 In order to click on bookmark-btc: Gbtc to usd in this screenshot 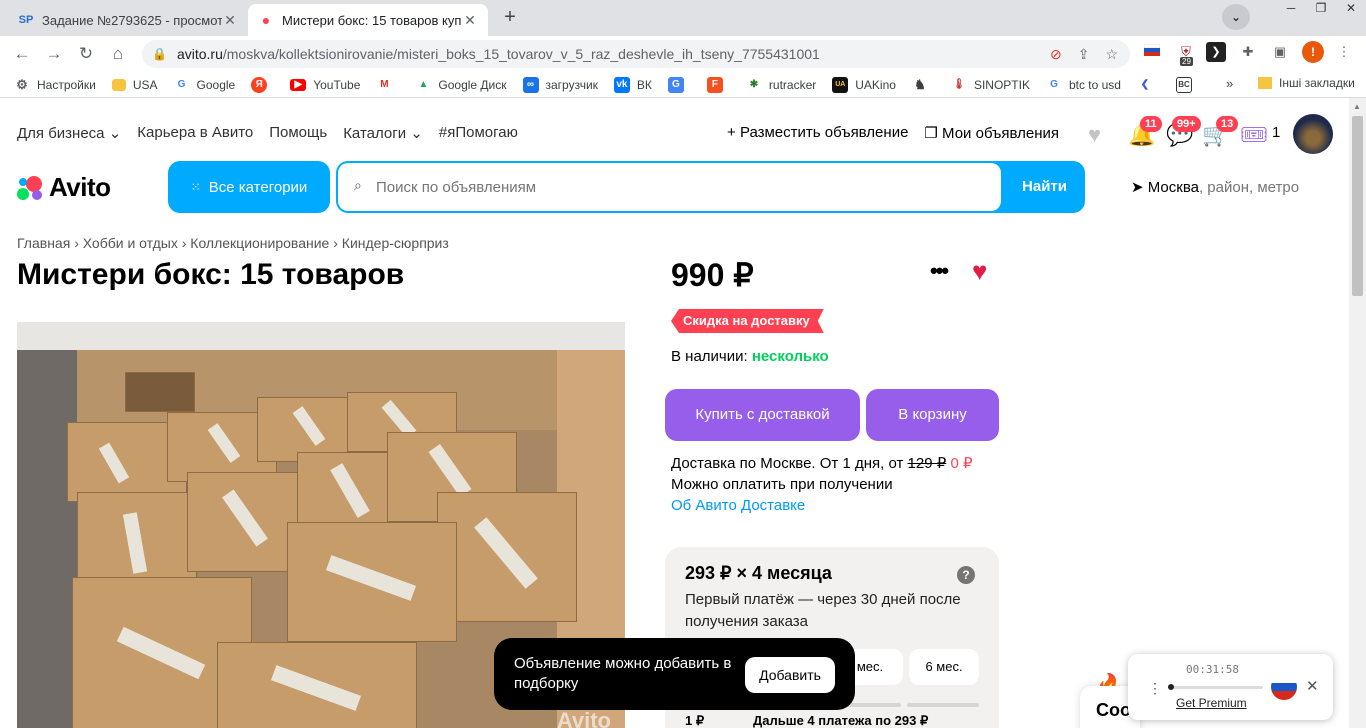, I will do `click(1083, 85)`.